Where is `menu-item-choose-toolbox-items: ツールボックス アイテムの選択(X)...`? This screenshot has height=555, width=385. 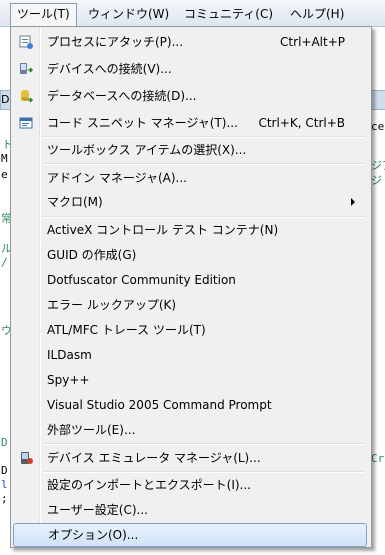
menu-item-choose-toolbox-items: ツールボックス アイテムの選択(X)... is located at coordinates (190, 150).